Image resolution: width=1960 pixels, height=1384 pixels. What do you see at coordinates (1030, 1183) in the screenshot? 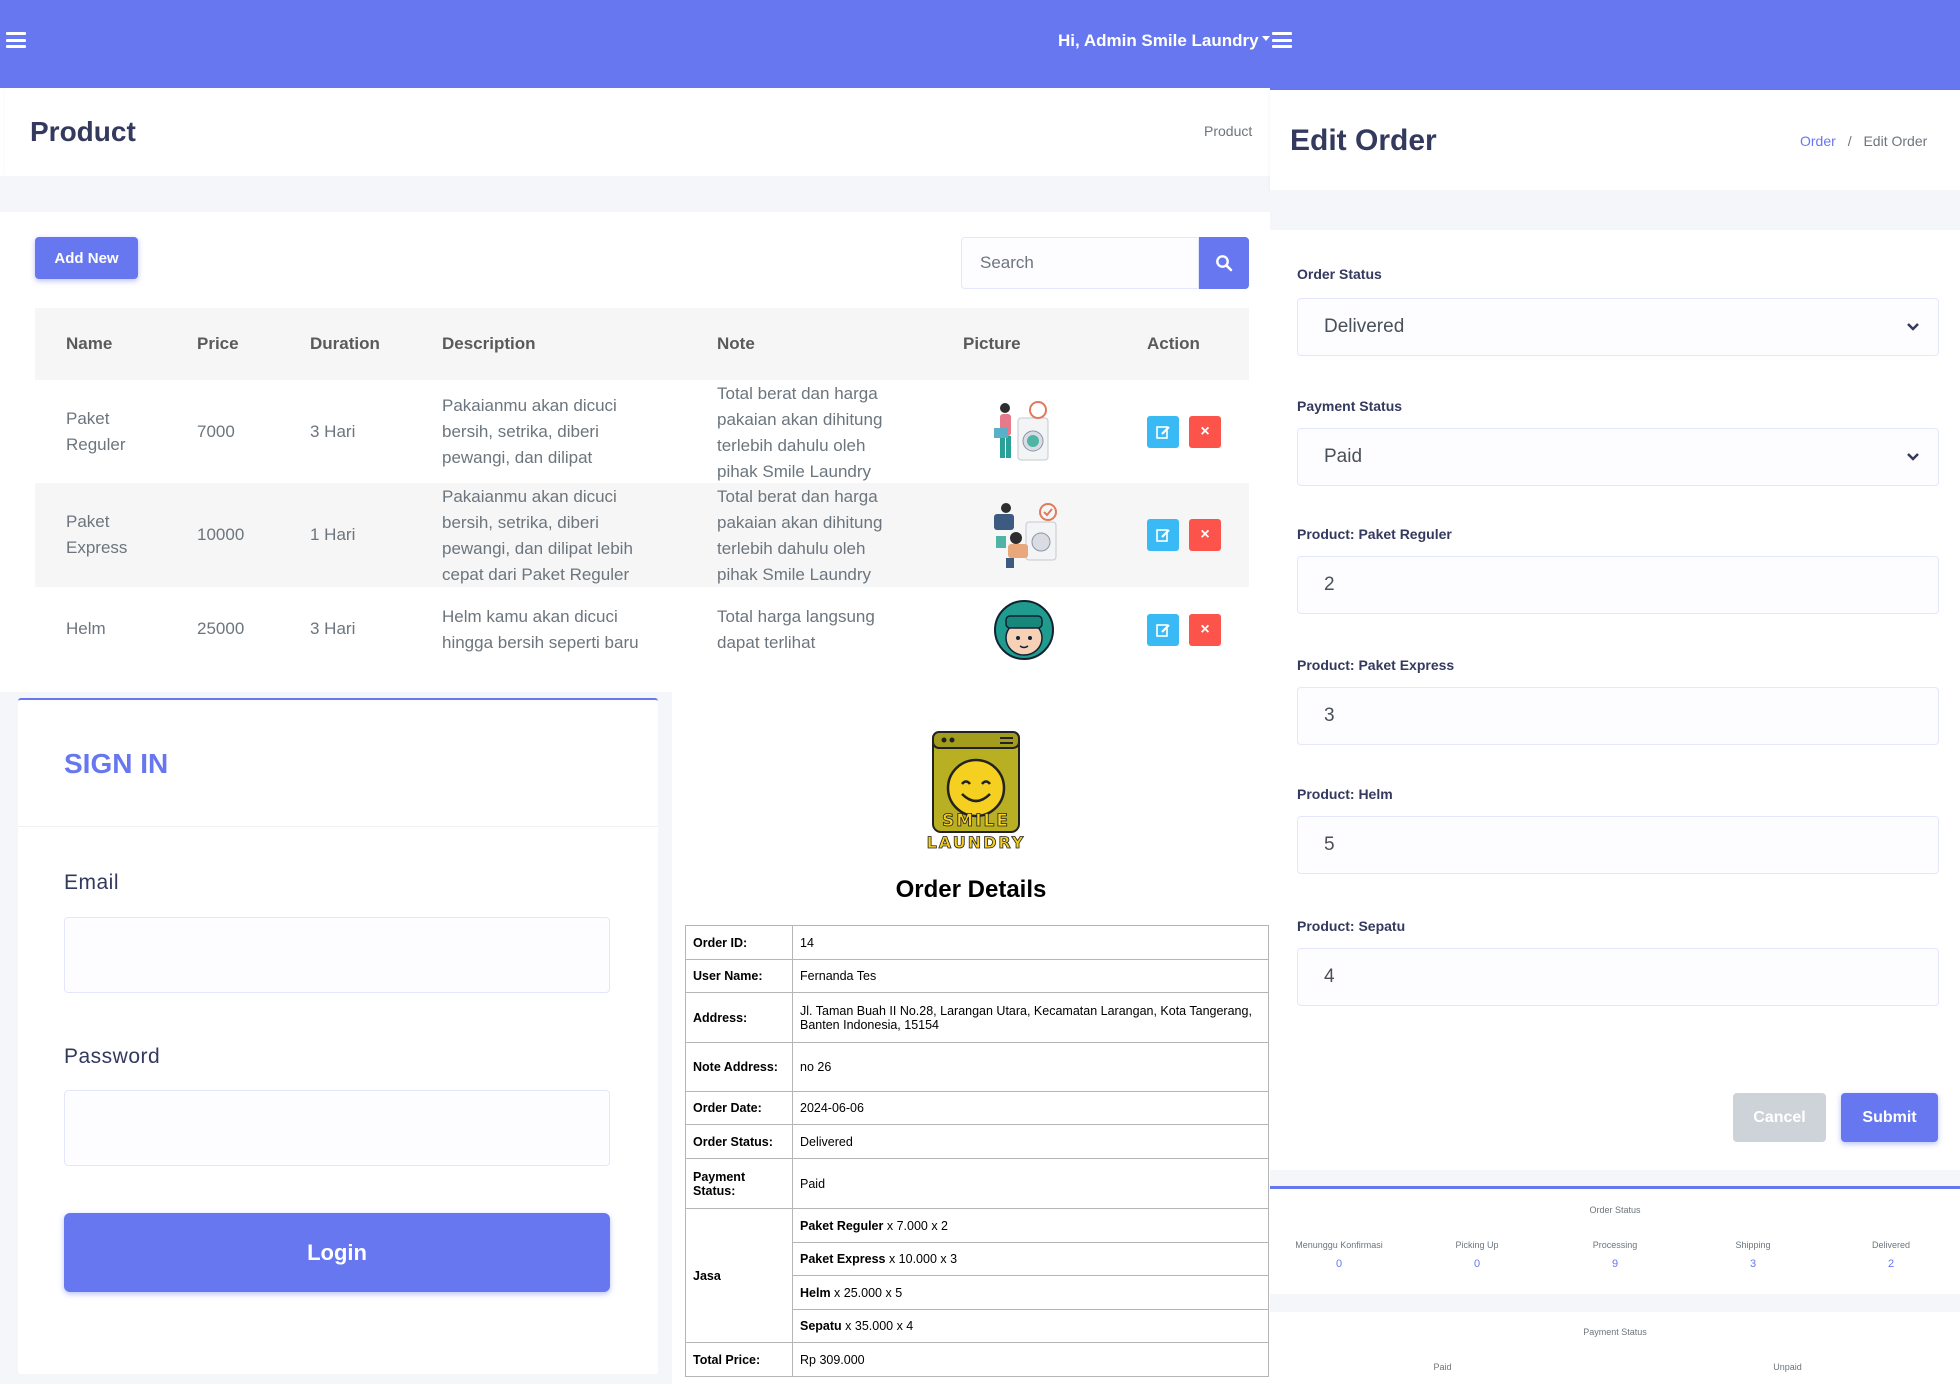
I see `detail-value: Paid` at bounding box center [1030, 1183].